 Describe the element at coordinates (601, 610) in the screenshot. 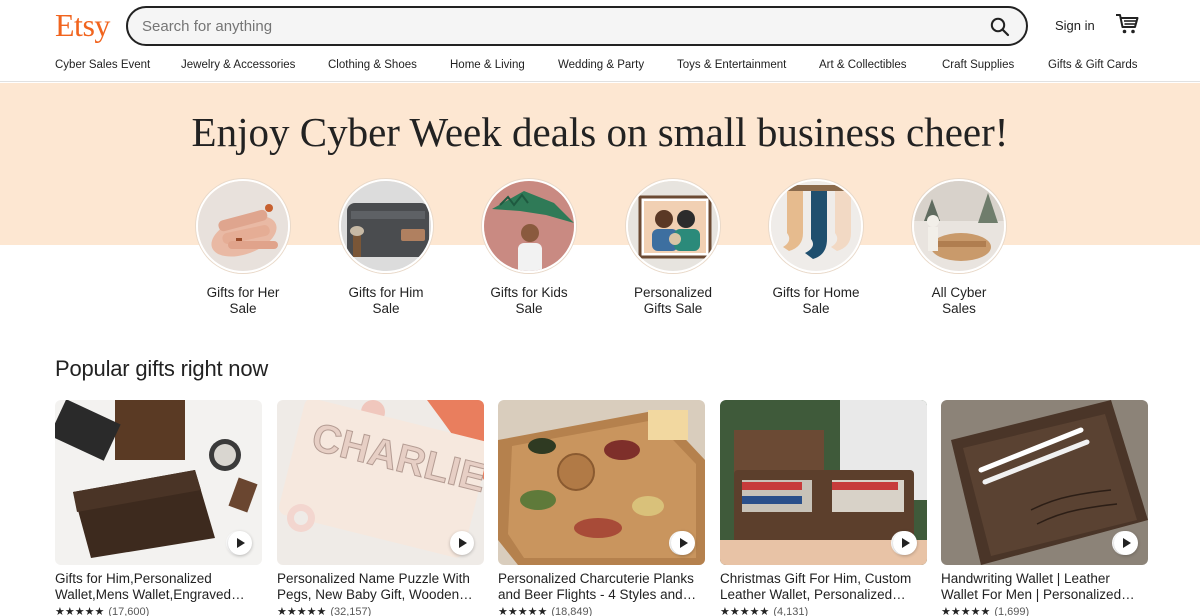

I see `product-rating: ★★★★★ (18,849)` at that location.